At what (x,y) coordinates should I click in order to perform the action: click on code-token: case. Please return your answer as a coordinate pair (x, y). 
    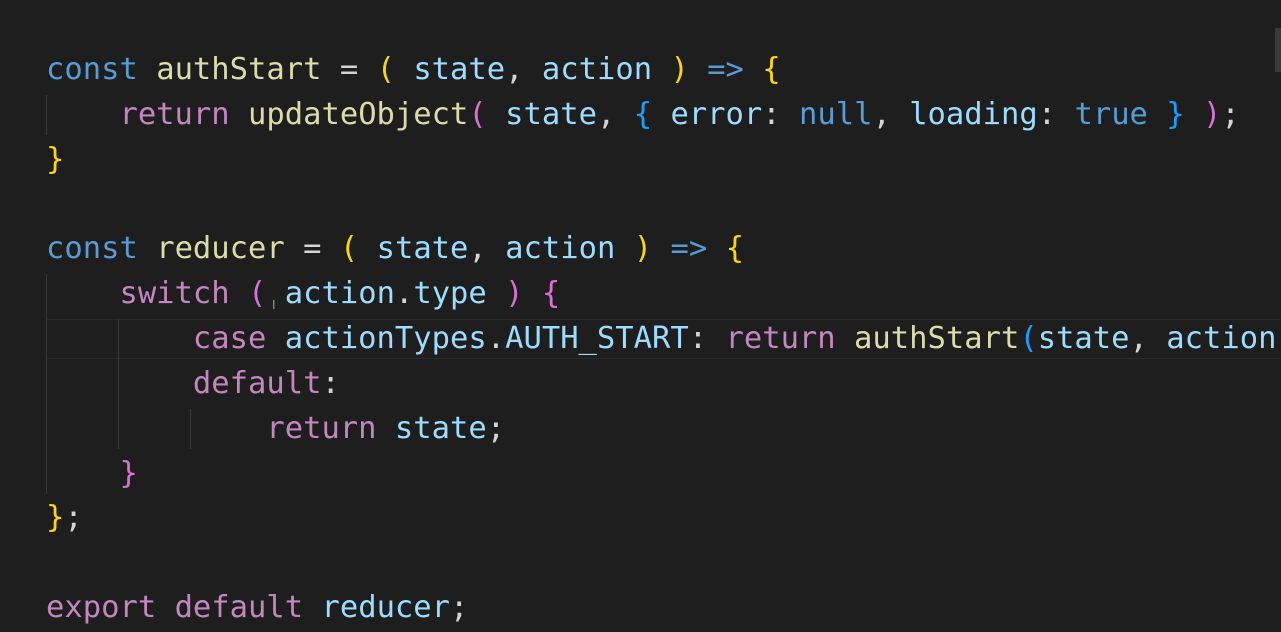
    Looking at the image, I should click on (229, 338).